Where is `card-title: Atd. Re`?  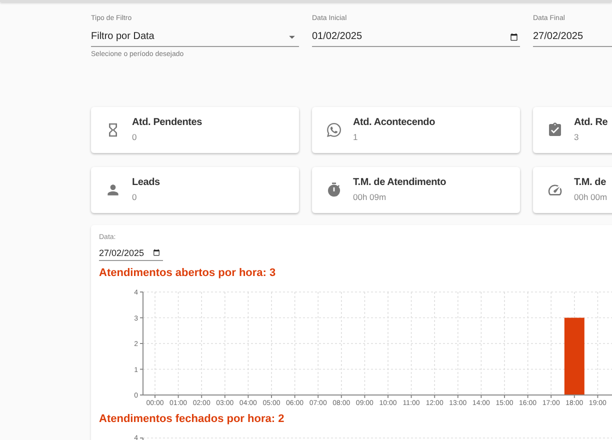
card-title: Atd. Re is located at coordinates (591, 122).